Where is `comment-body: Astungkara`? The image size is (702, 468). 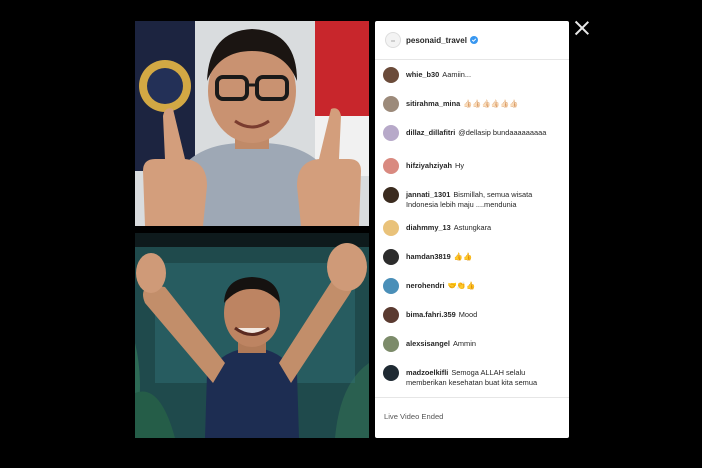
comment-body: Astungkara is located at coordinates (472, 227).